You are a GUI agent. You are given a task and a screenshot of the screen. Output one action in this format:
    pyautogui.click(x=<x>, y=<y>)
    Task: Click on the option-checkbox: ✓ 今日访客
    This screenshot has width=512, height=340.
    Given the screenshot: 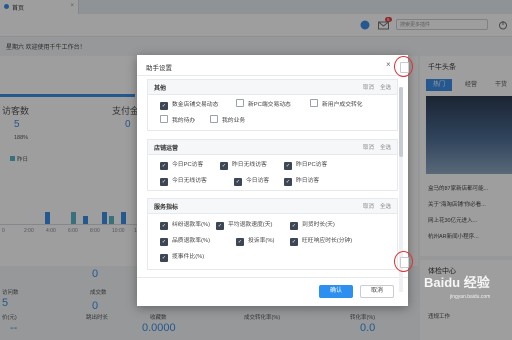 What is the action you would take?
    pyautogui.click(x=251, y=180)
    